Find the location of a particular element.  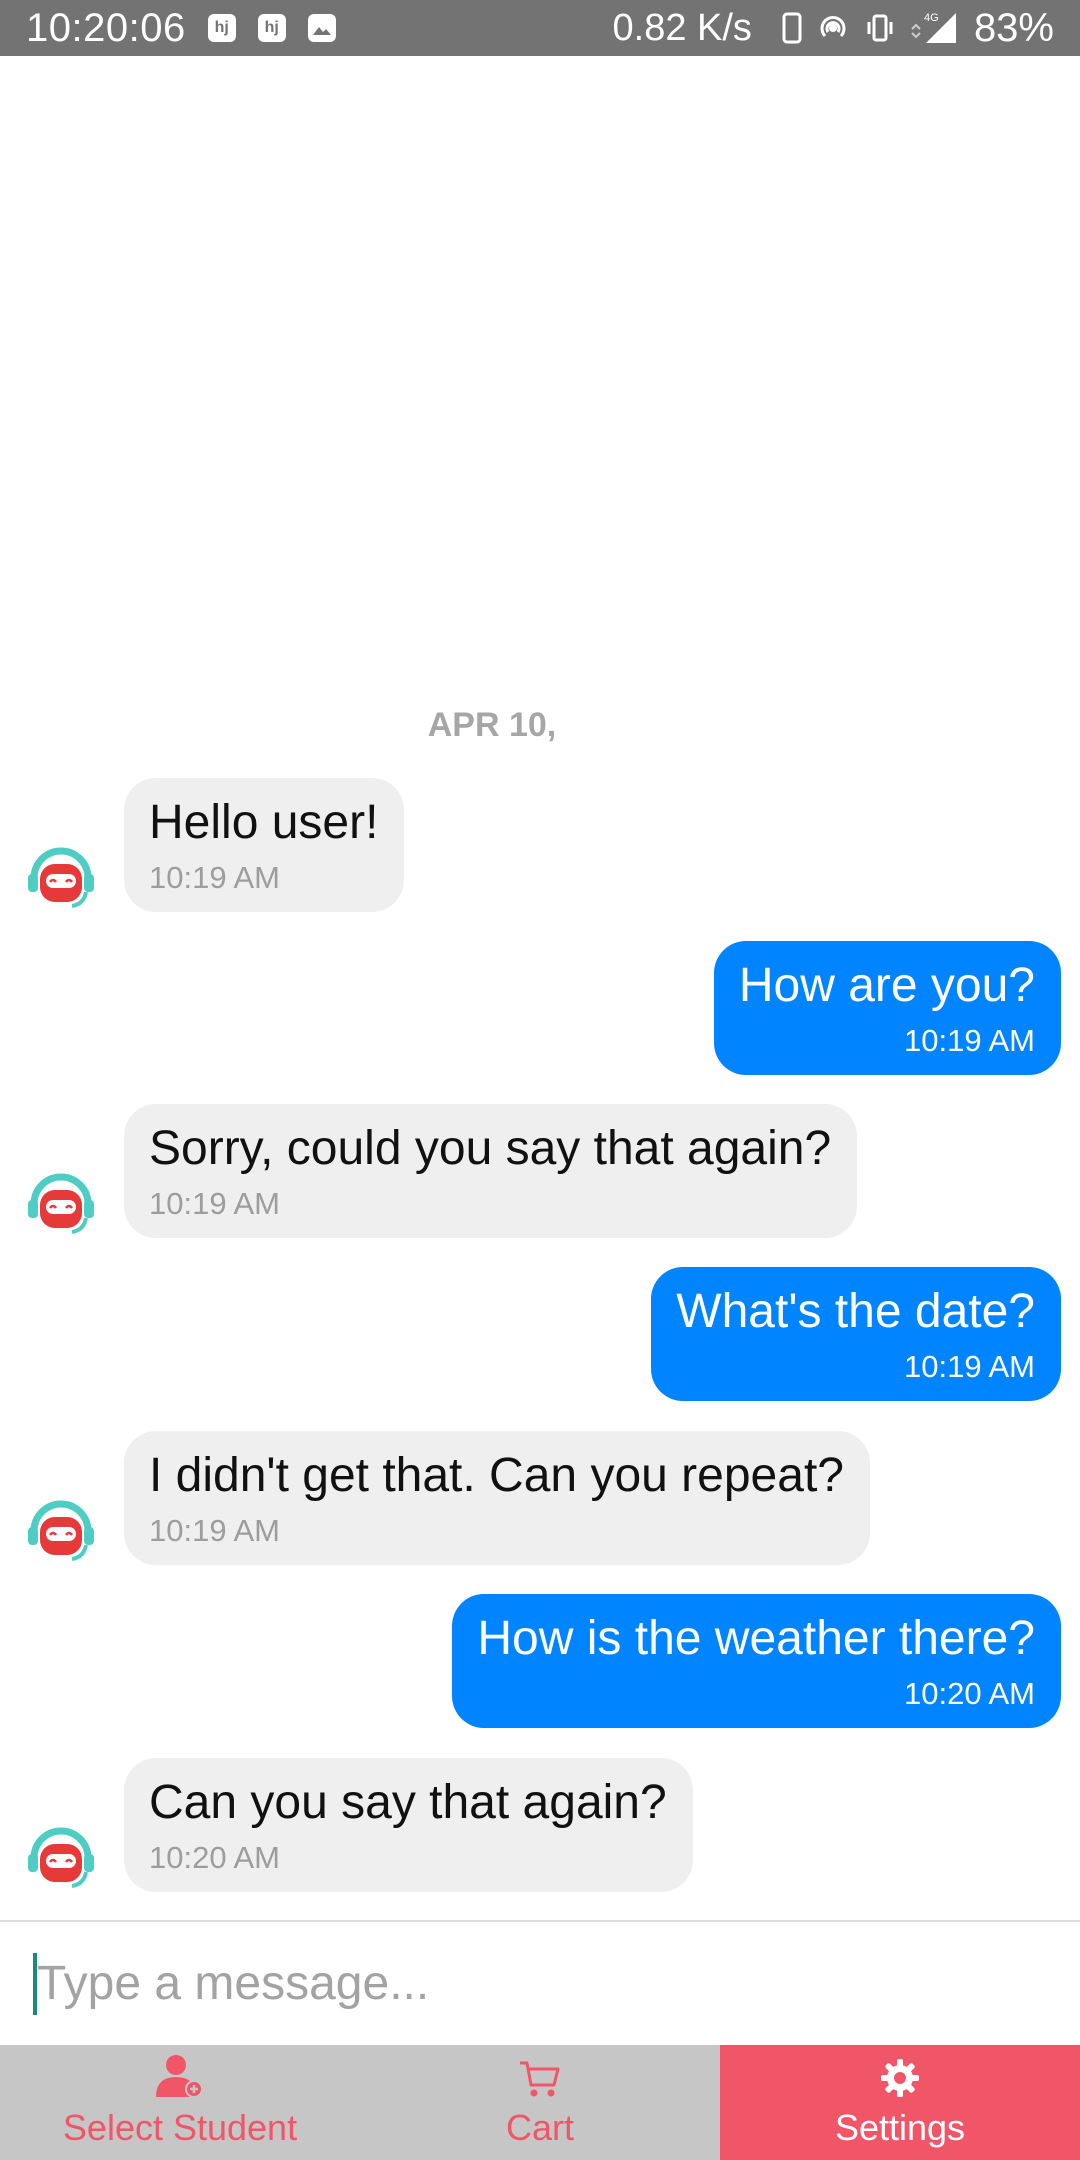

nav-label: Select Student is located at coordinates (180, 2127).